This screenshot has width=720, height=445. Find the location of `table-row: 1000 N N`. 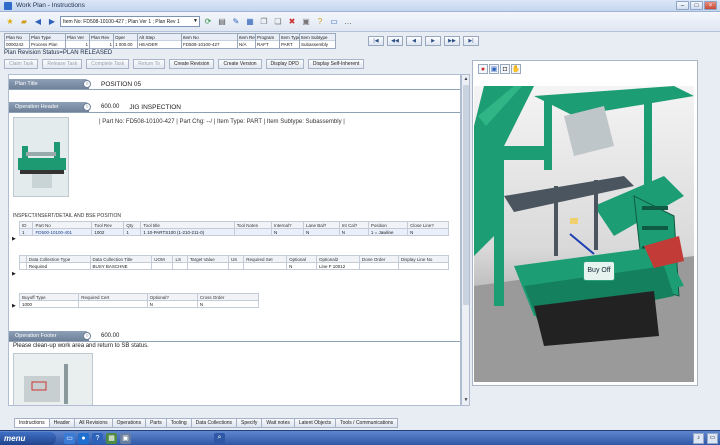

table-row: 1000 N N is located at coordinates (139, 304).